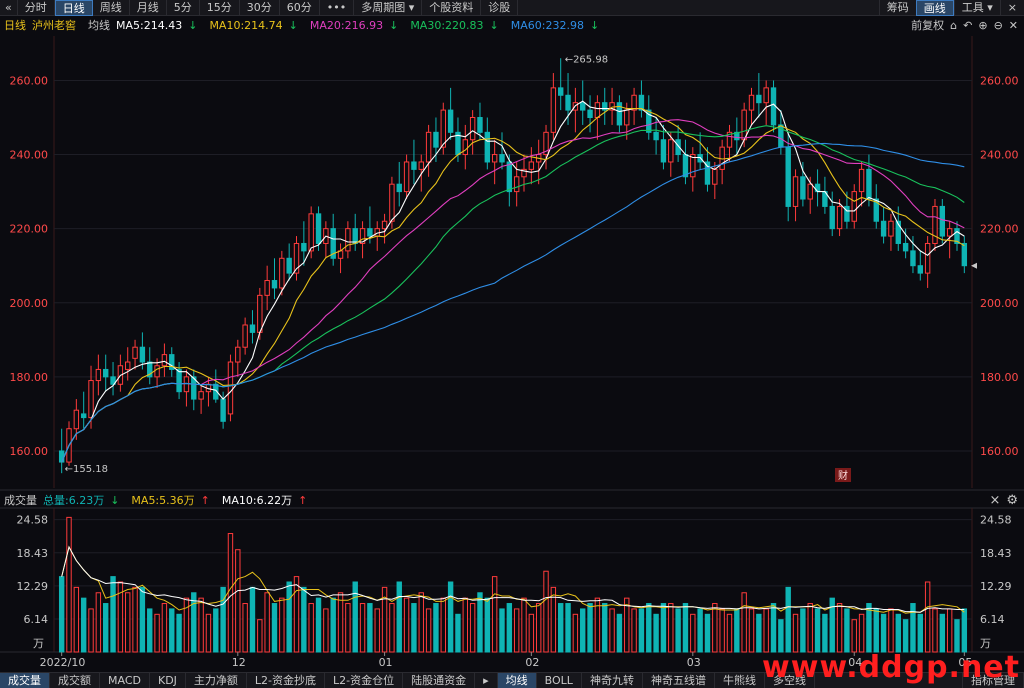 The height and width of the screenshot is (688, 1024). I want to click on volume-total: 总量:6.23万 ↓, so click(84, 500).